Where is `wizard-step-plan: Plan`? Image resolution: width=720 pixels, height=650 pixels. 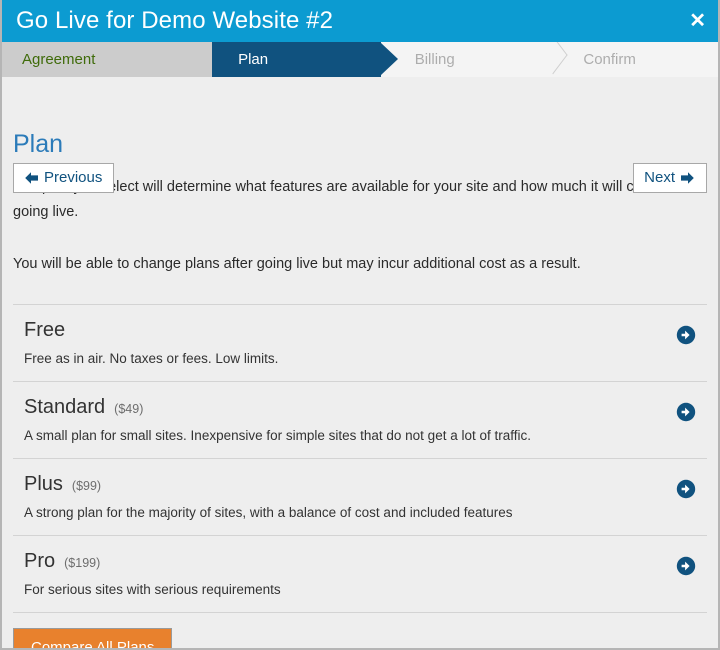
wizard-step-plan: Plan is located at coordinates (305, 59).